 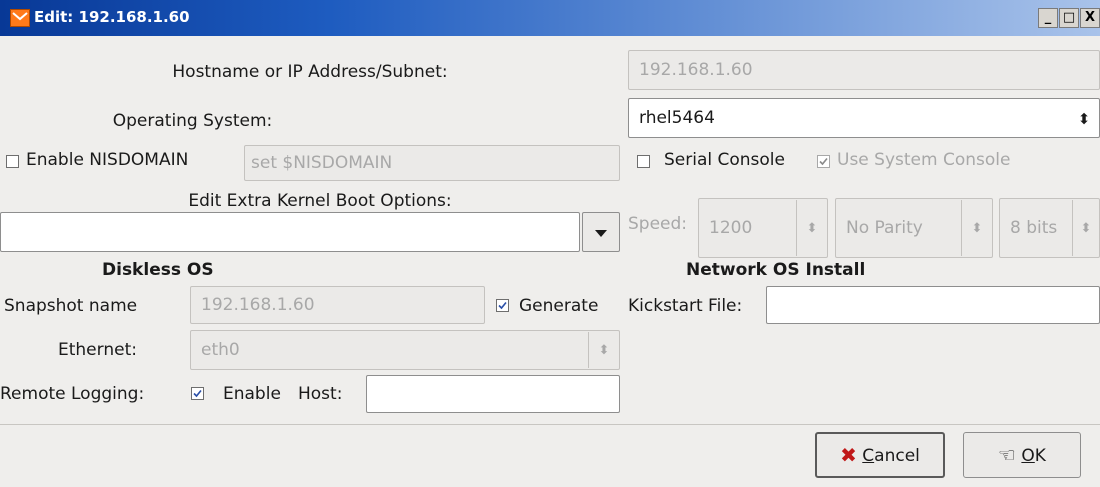 I want to click on ok-accel: O, so click(x=1028, y=456).